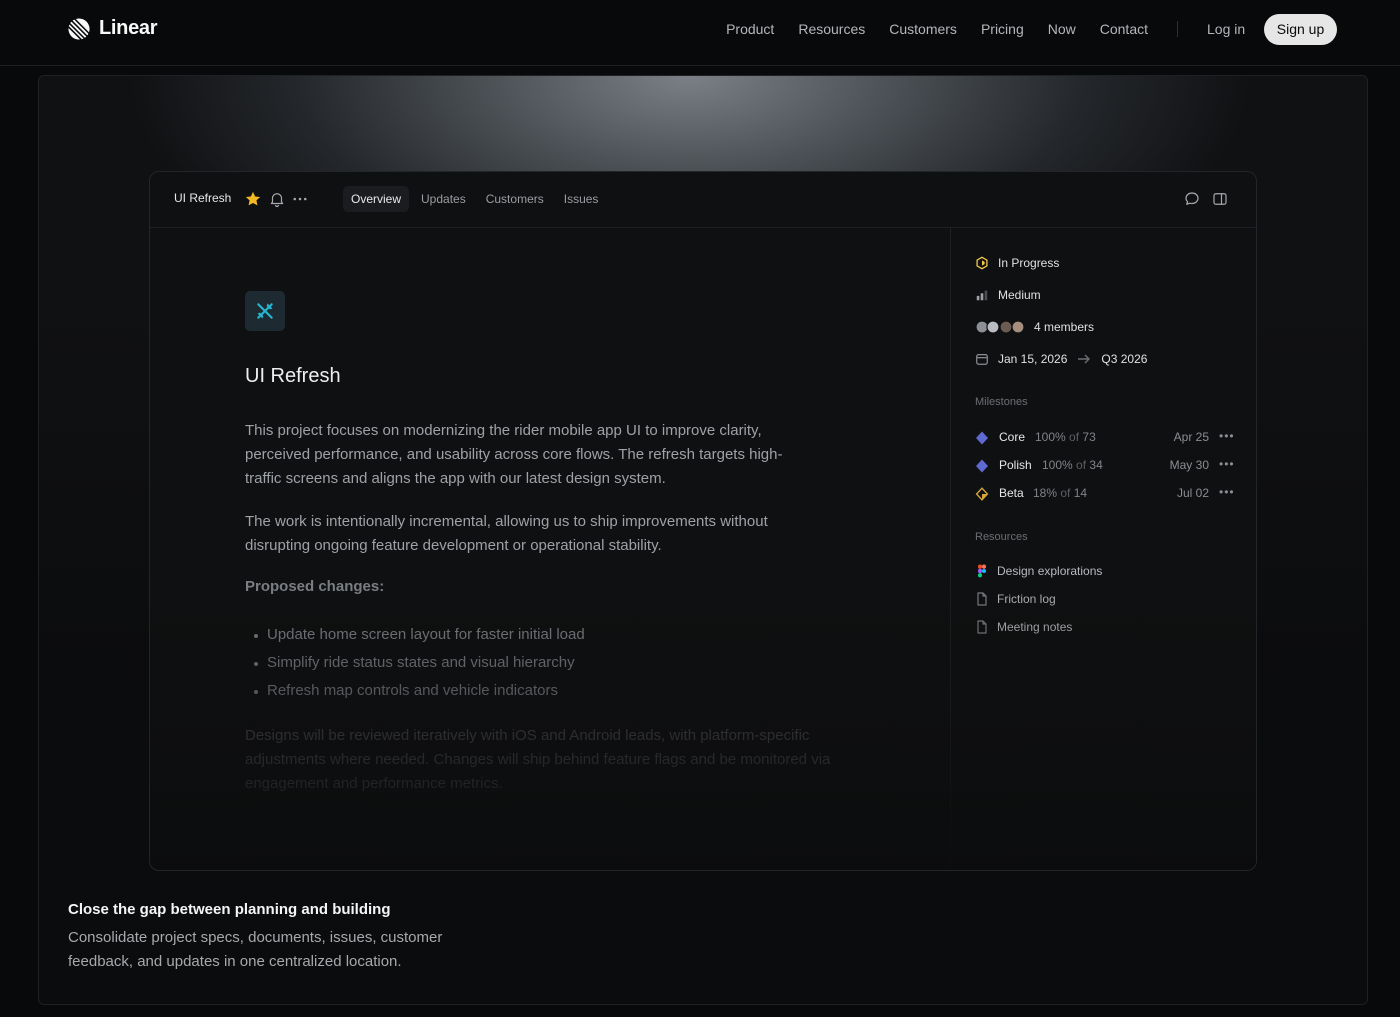 The image size is (1400, 1017). I want to click on milestone-date: May 30, so click(1189, 465).